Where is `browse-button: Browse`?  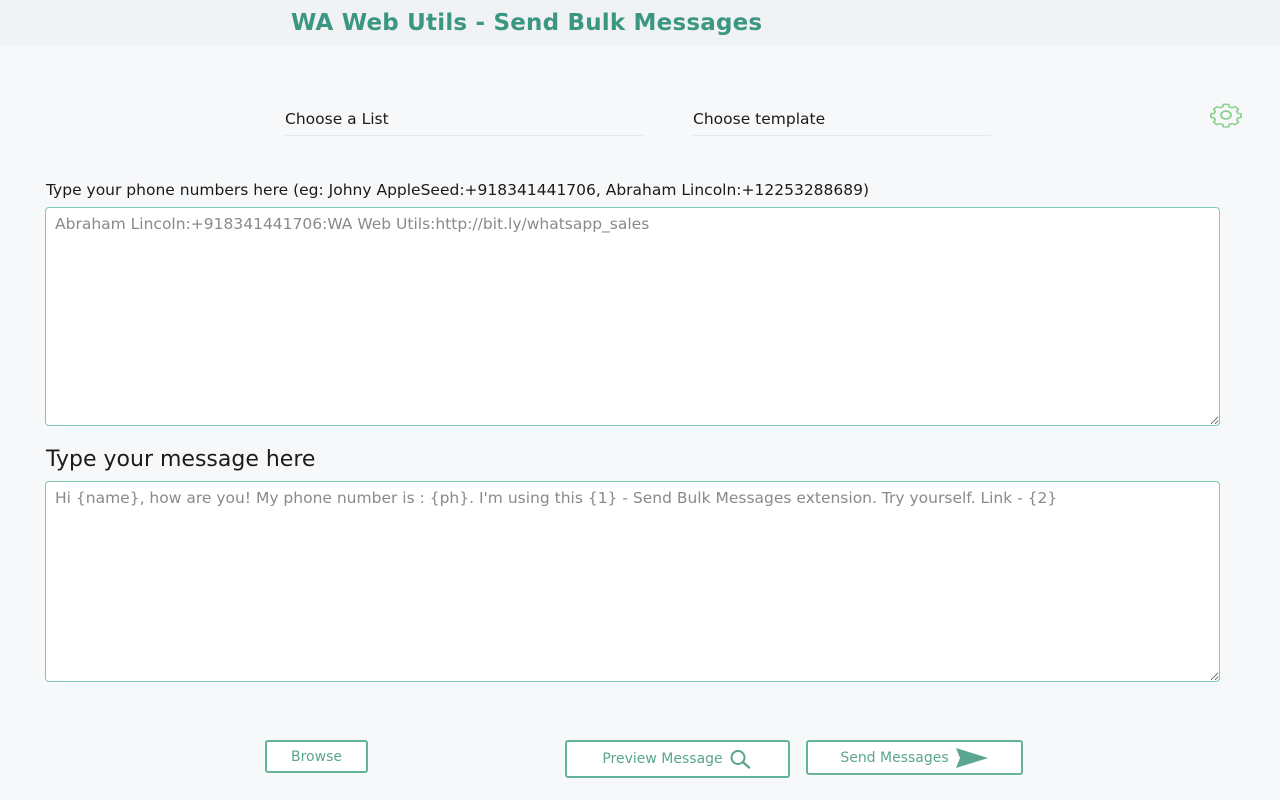 browse-button: Browse is located at coordinates (316, 756).